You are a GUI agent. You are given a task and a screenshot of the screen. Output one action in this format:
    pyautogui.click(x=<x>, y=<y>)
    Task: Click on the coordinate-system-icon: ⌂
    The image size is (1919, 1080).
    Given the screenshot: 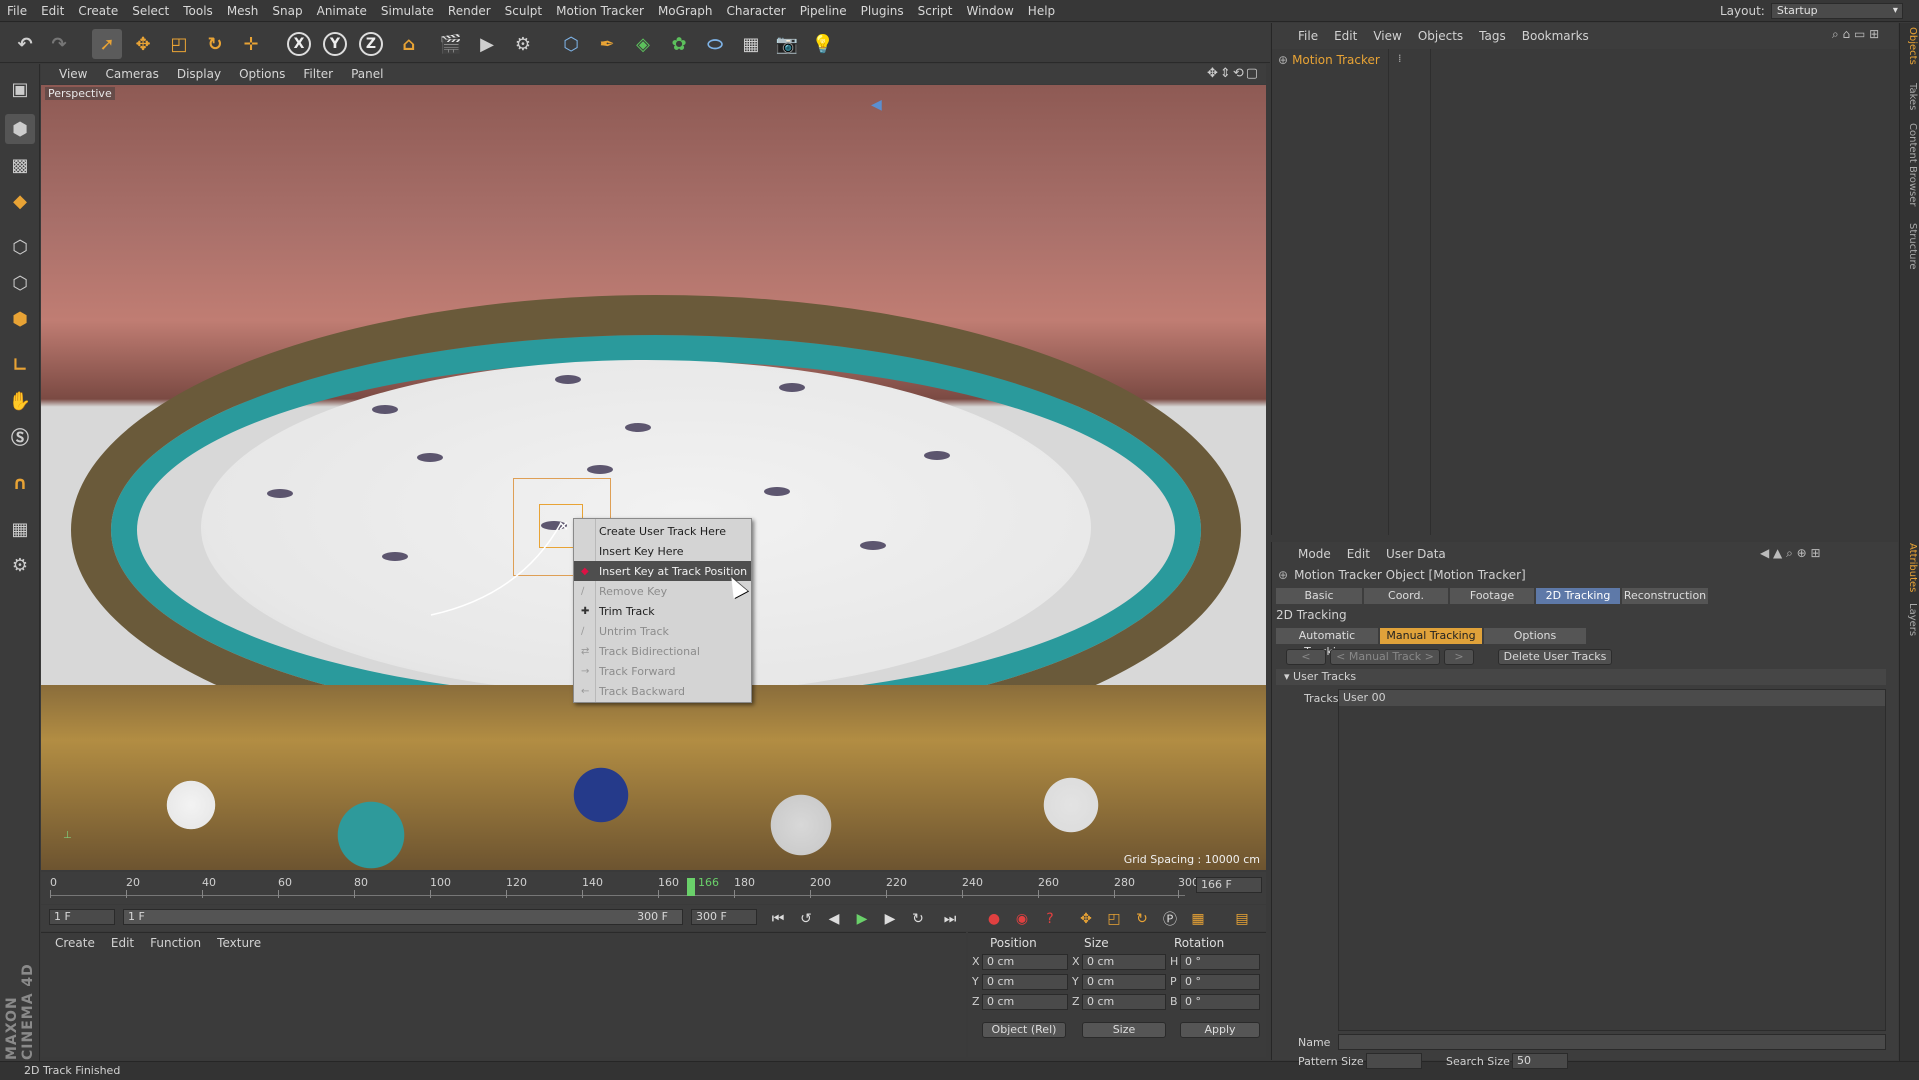 What is the action you would take?
    pyautogui.click(x=409, y=44)
    